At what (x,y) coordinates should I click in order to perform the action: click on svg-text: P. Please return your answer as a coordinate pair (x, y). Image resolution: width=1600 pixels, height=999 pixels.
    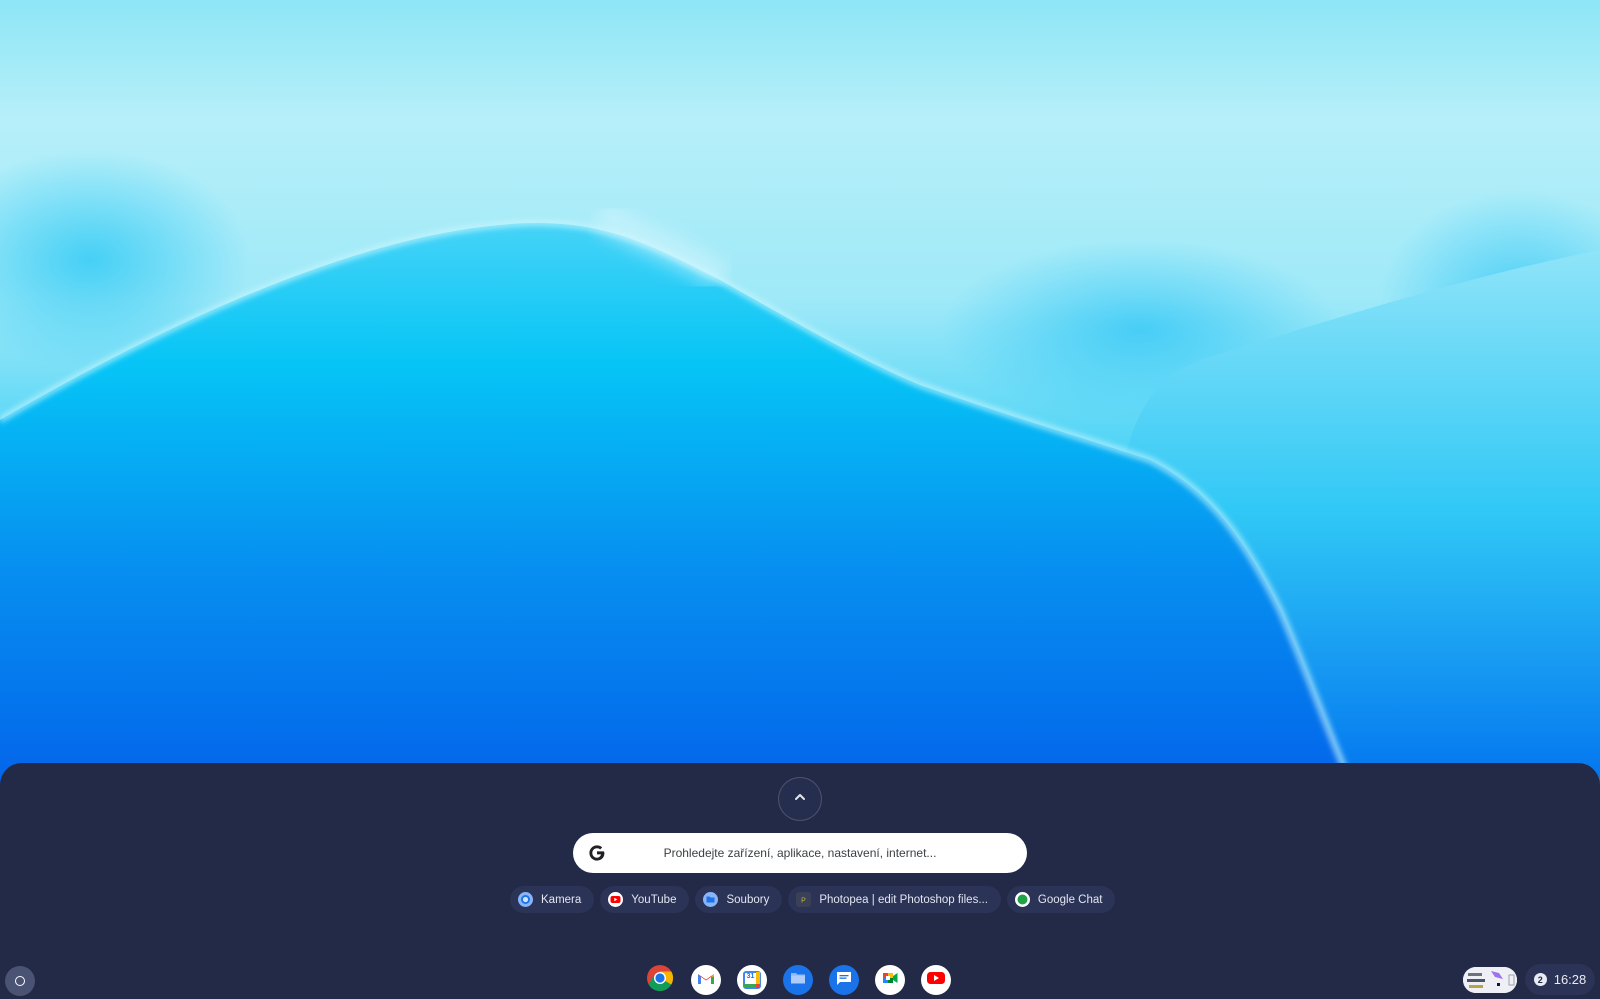
    Looking at the image, I should click on (803, 901).